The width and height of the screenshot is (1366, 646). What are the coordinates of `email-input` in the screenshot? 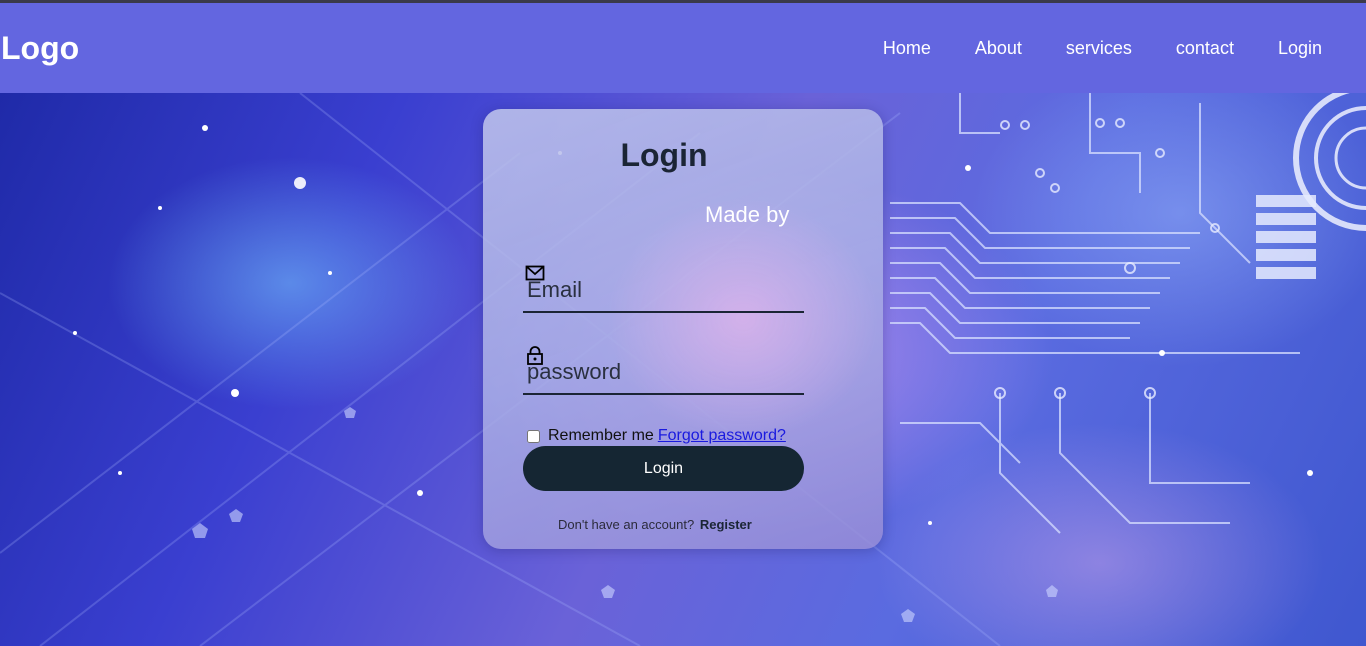 It's located at (662, 290).